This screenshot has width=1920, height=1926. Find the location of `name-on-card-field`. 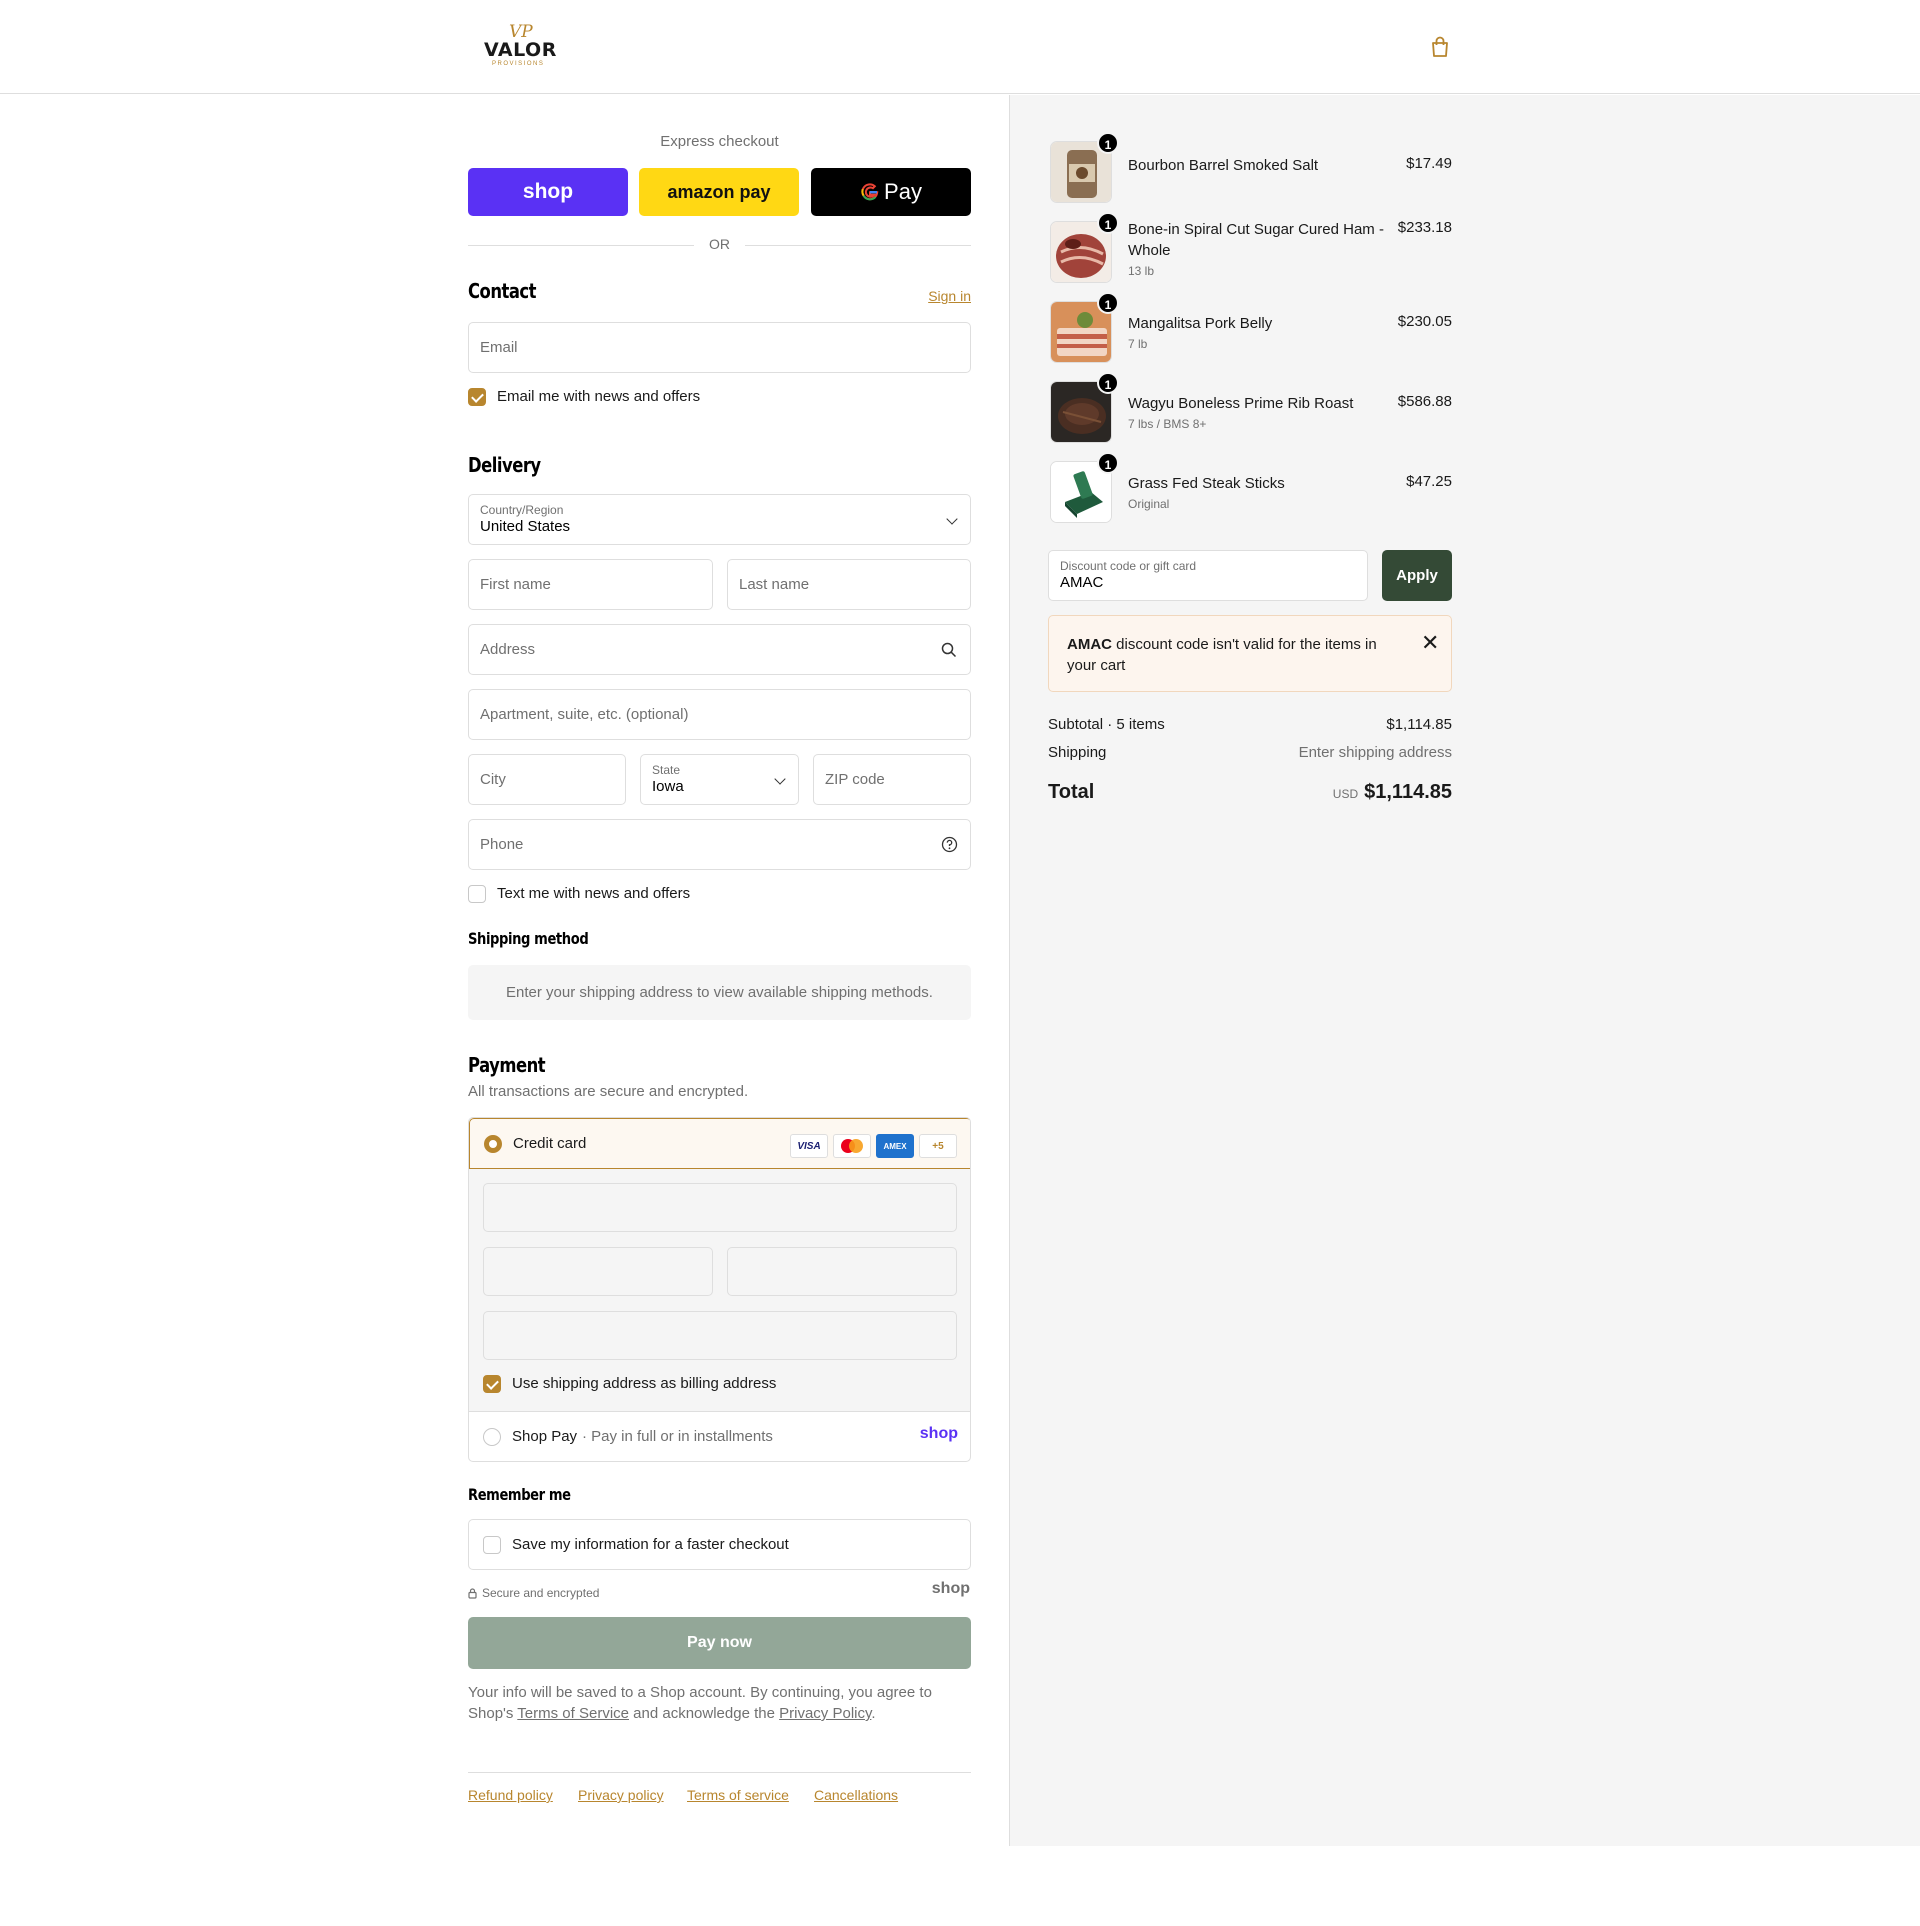

name-on-card-field is located at coordinates (720, 1335).